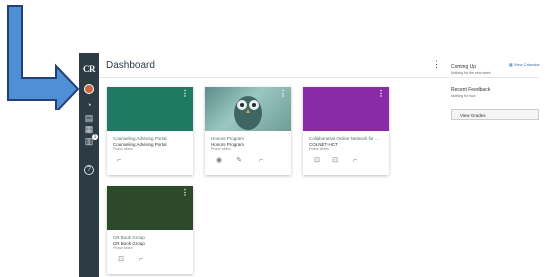 Image resolution: width=545 pixels, height=277 pixels. Describe the element at coordinates (219, 161) in the screenshot. I see `announcements-icon: ◉` at that location.